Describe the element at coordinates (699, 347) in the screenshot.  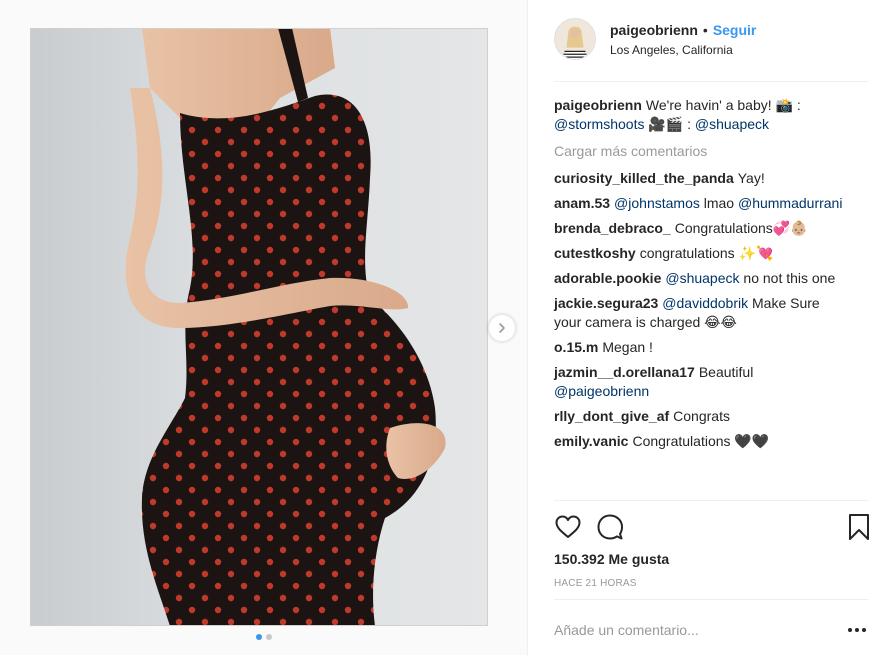
I see `comment-item: o.15.m Megan !` at that location.